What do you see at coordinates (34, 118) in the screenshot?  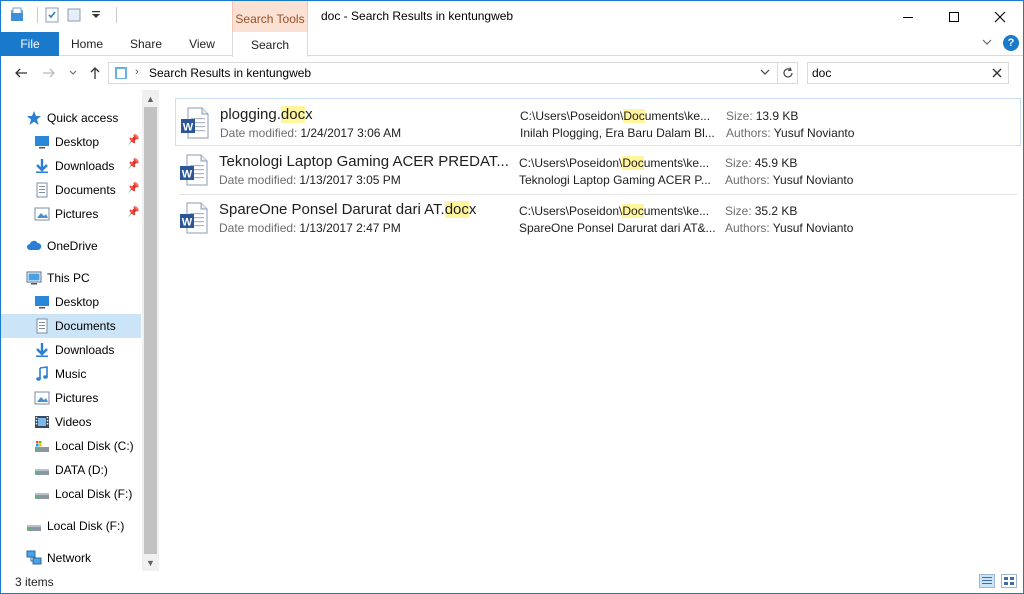 I see `star-icon` at bounding box center [34, 118].